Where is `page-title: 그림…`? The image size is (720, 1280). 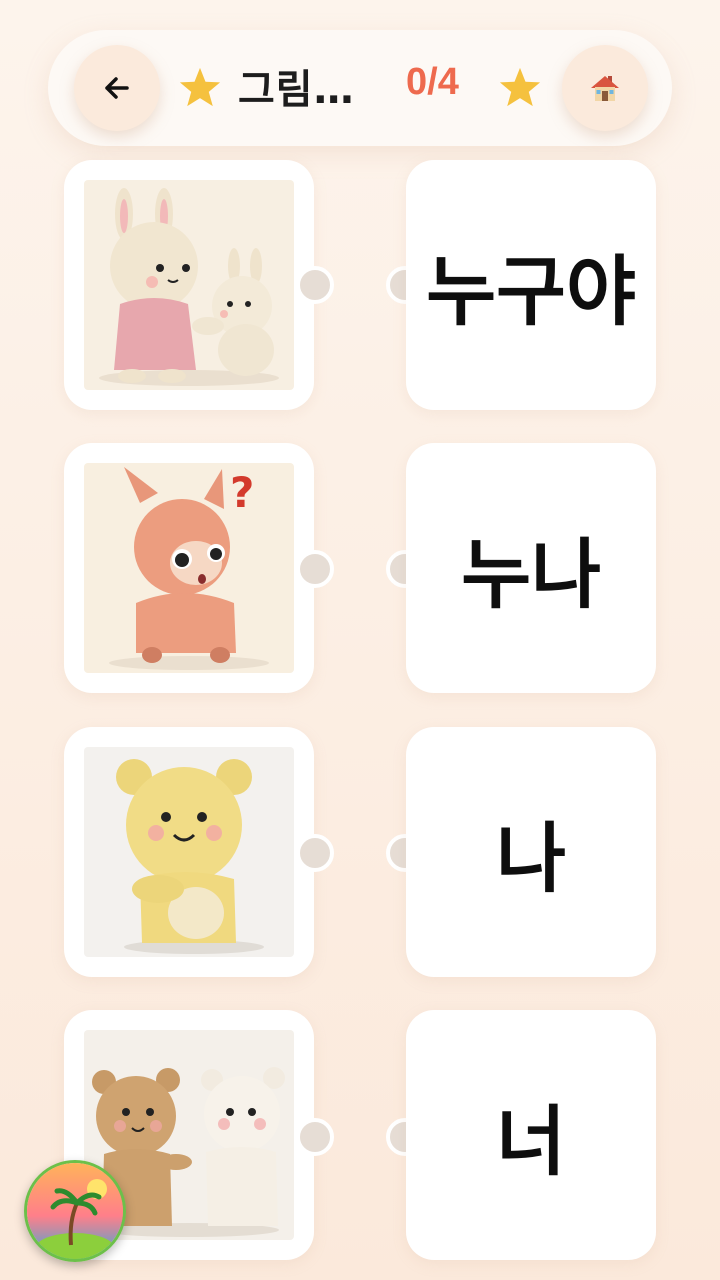
page-title: 그림… is located at coordinates (296, 90).